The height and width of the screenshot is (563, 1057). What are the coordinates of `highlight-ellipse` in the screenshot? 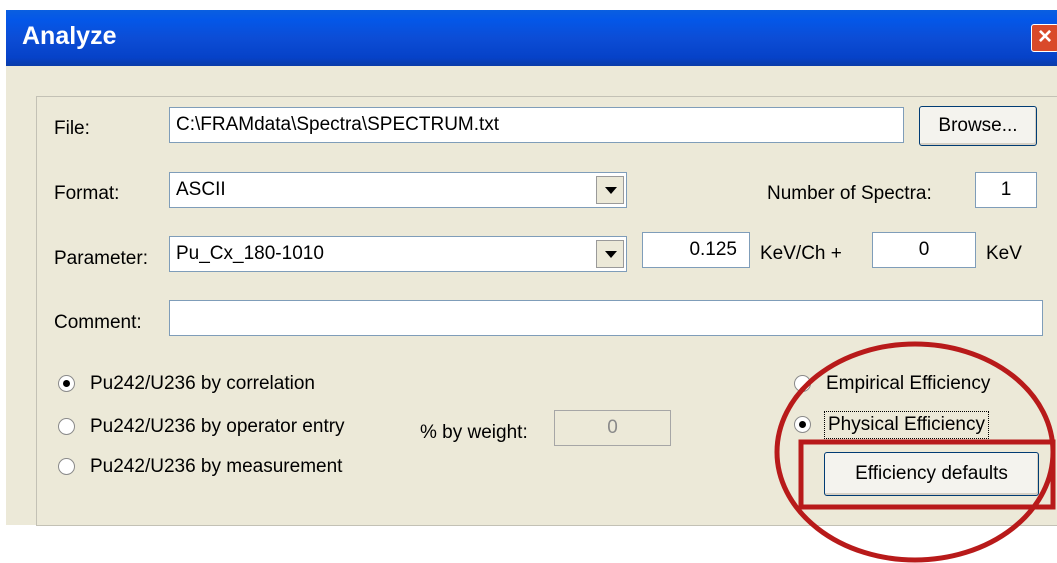 It's located at (915, 452).